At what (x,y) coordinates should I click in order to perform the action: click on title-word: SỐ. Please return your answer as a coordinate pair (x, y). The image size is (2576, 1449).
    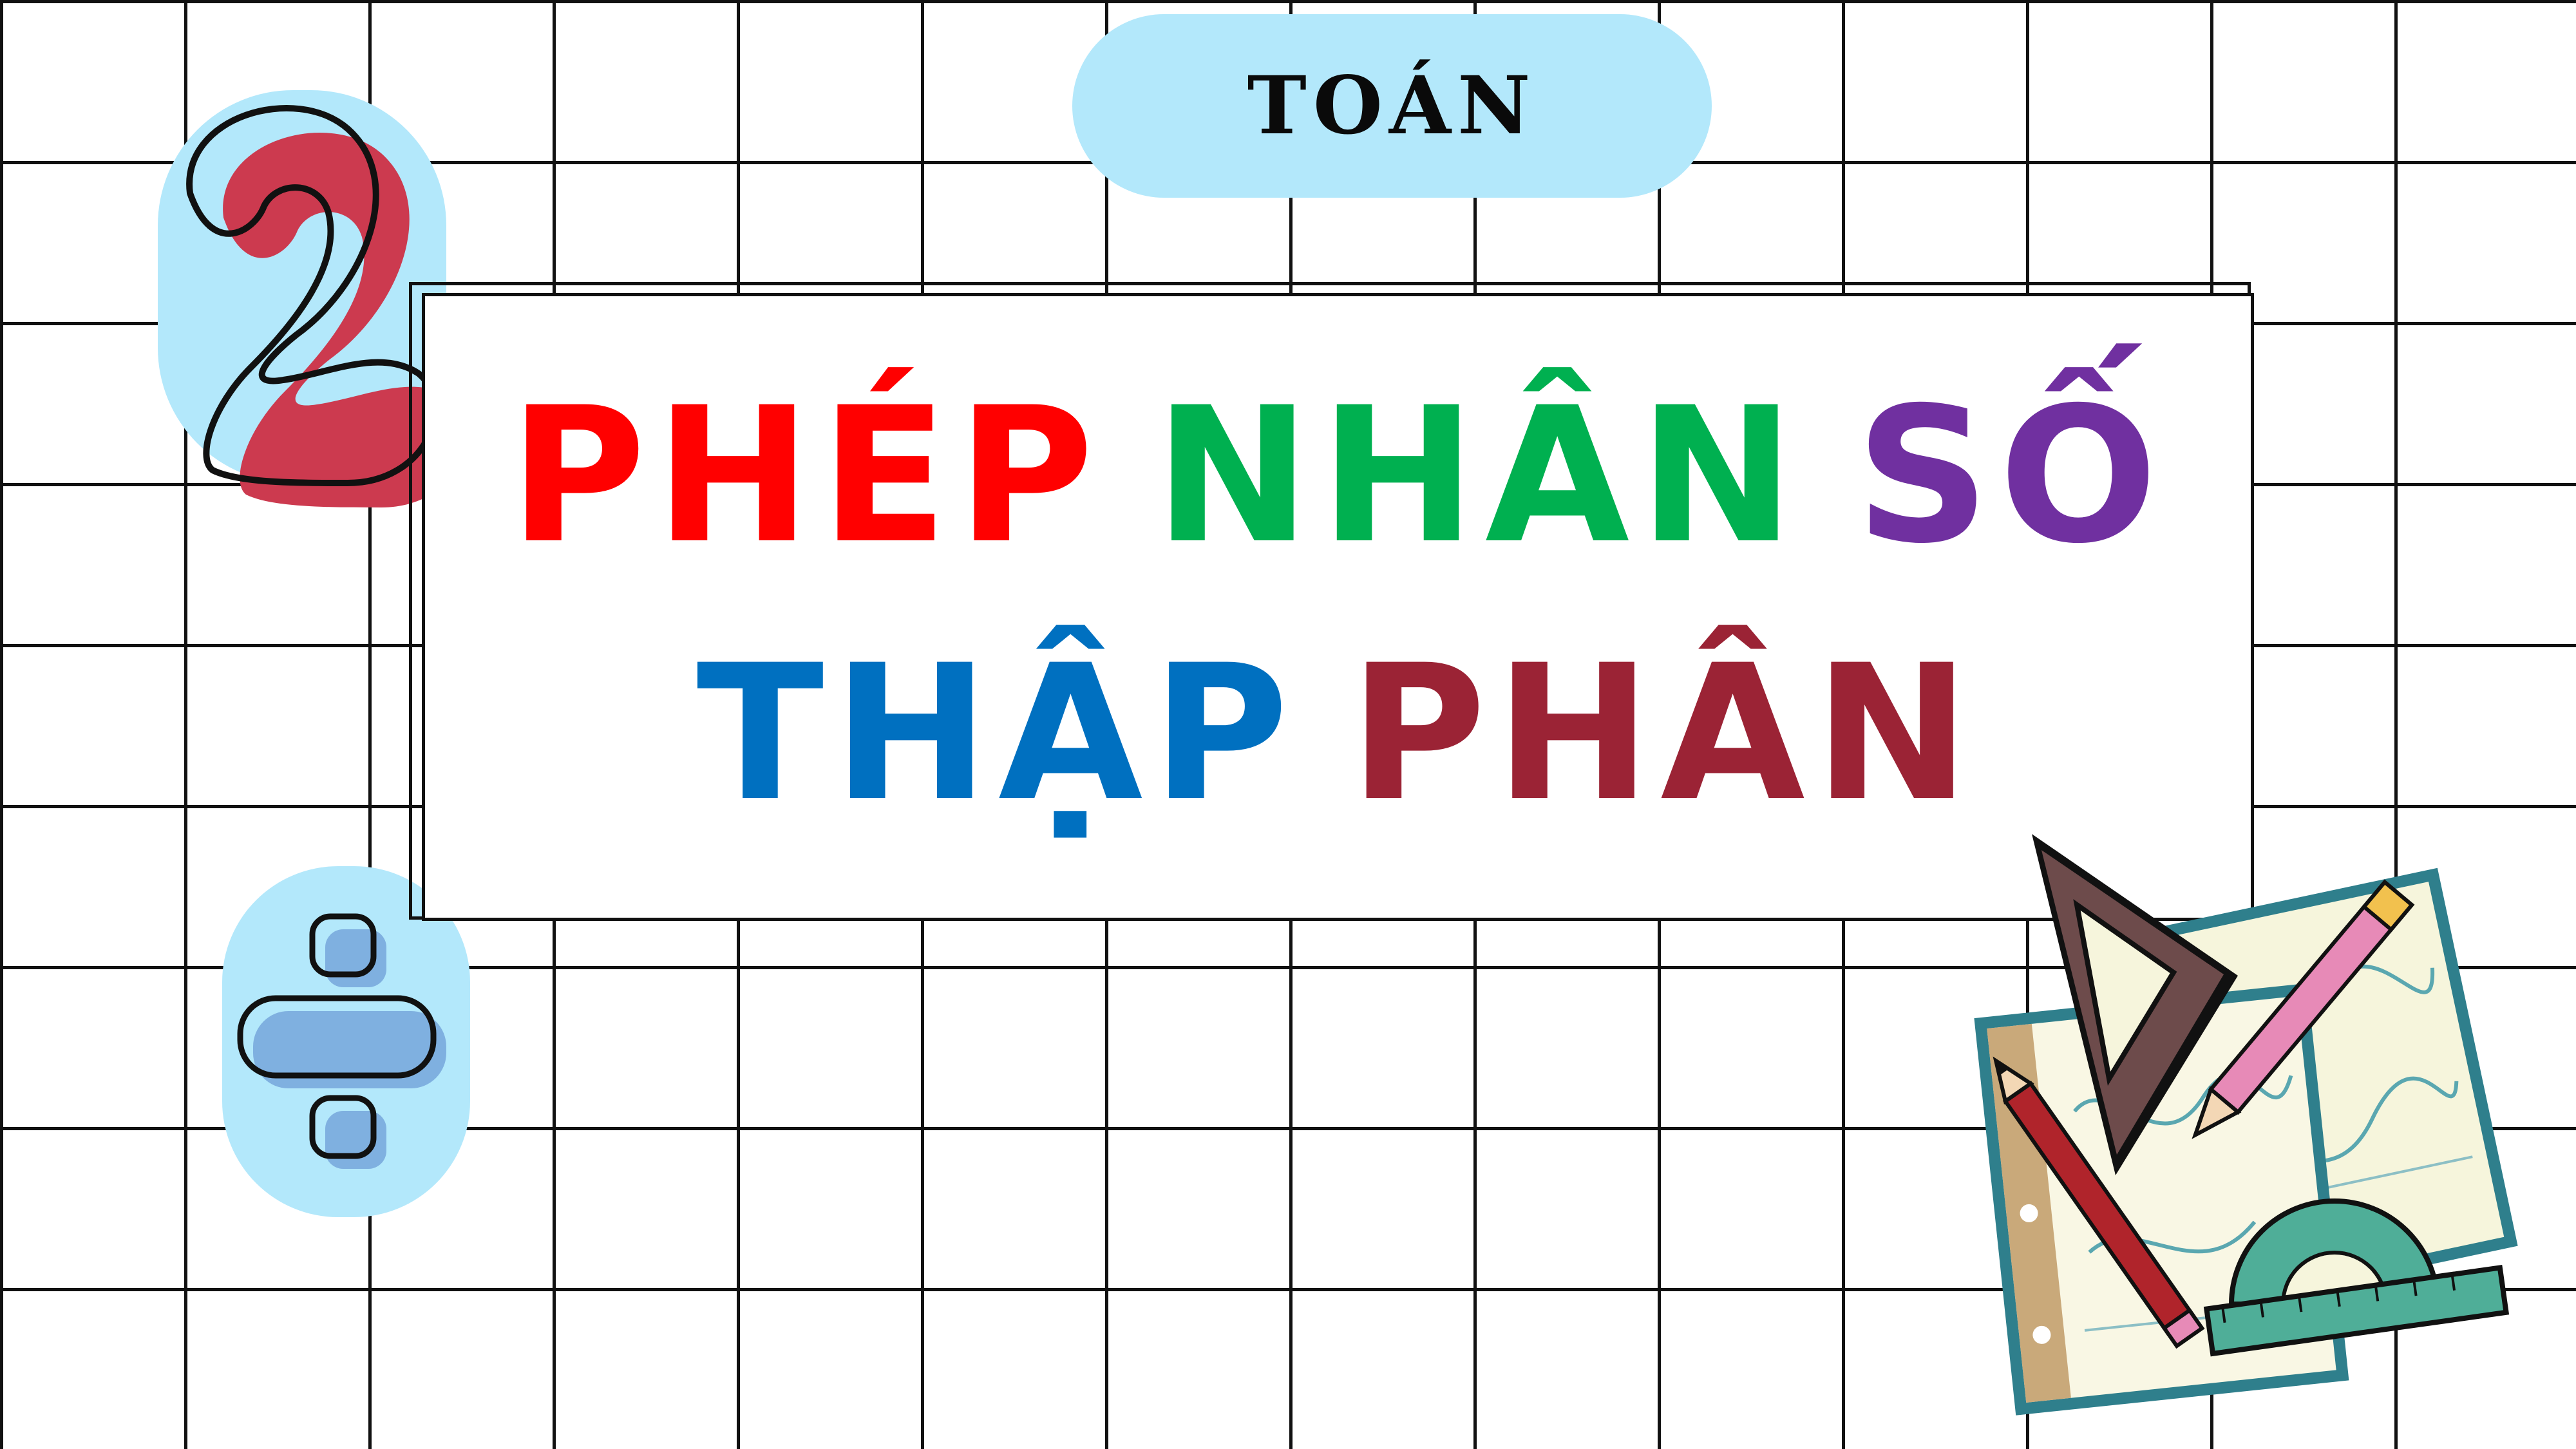
    Looking at the image, I should click on (2011, 477).